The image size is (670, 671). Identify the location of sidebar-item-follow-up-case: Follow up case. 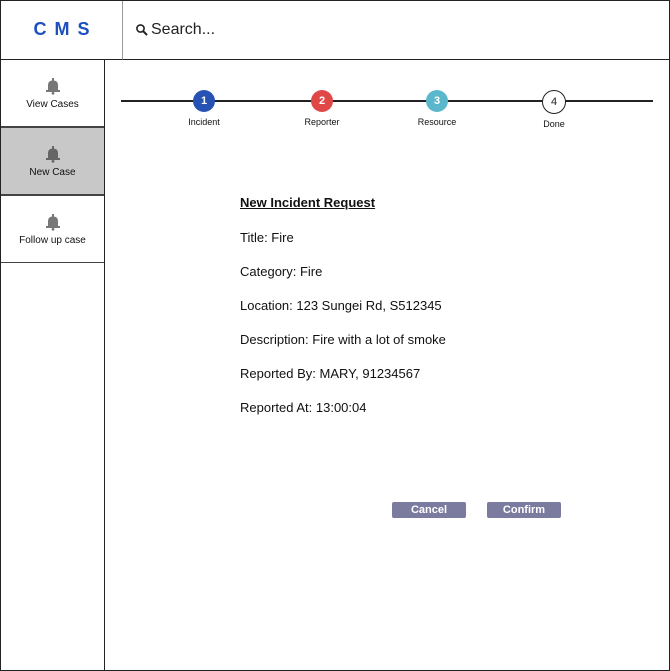
(52, 229).